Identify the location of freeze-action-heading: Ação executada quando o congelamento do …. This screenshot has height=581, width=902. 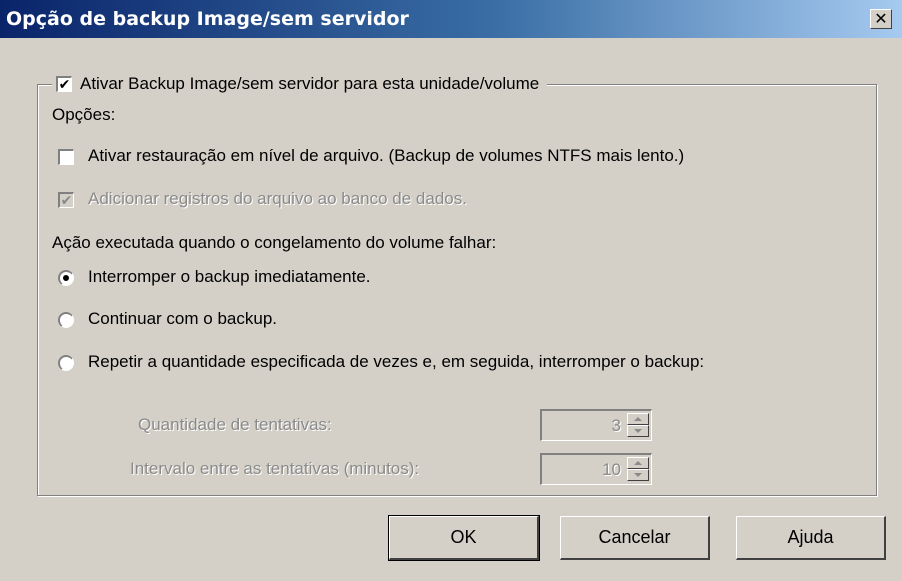
(274, 242).